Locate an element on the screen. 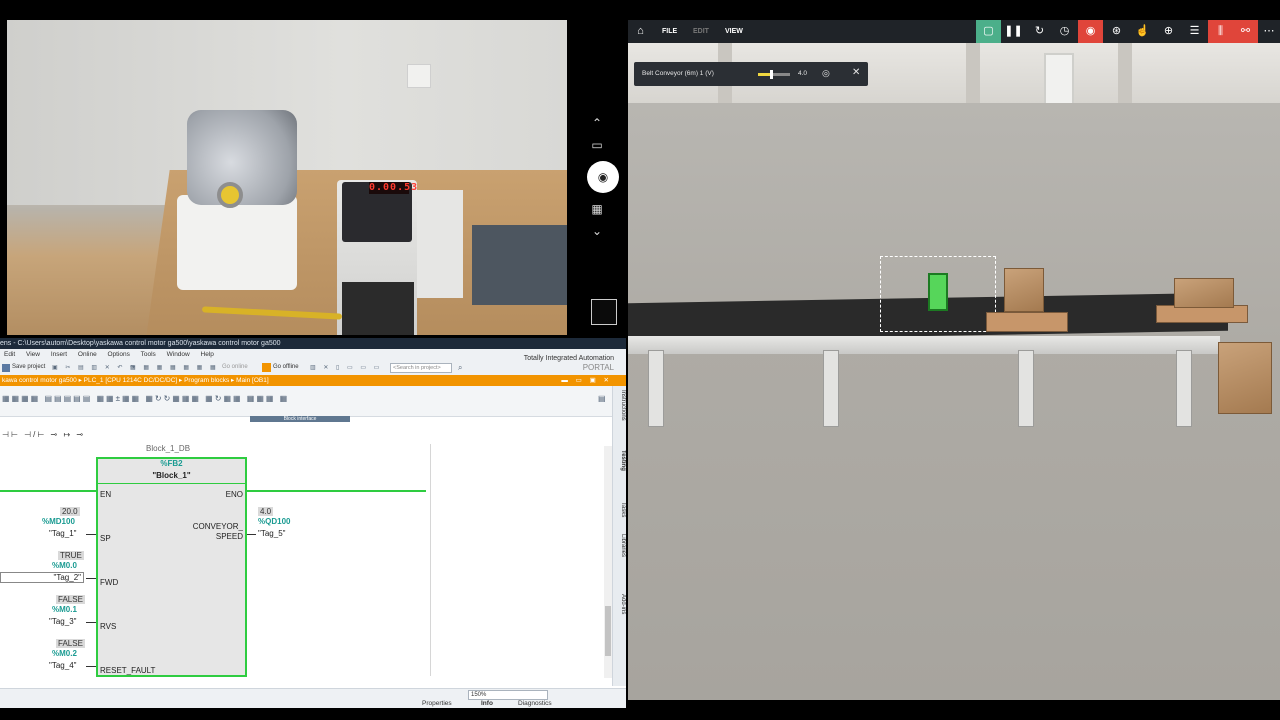  sensor-icon is located at coordinates (938, 292).